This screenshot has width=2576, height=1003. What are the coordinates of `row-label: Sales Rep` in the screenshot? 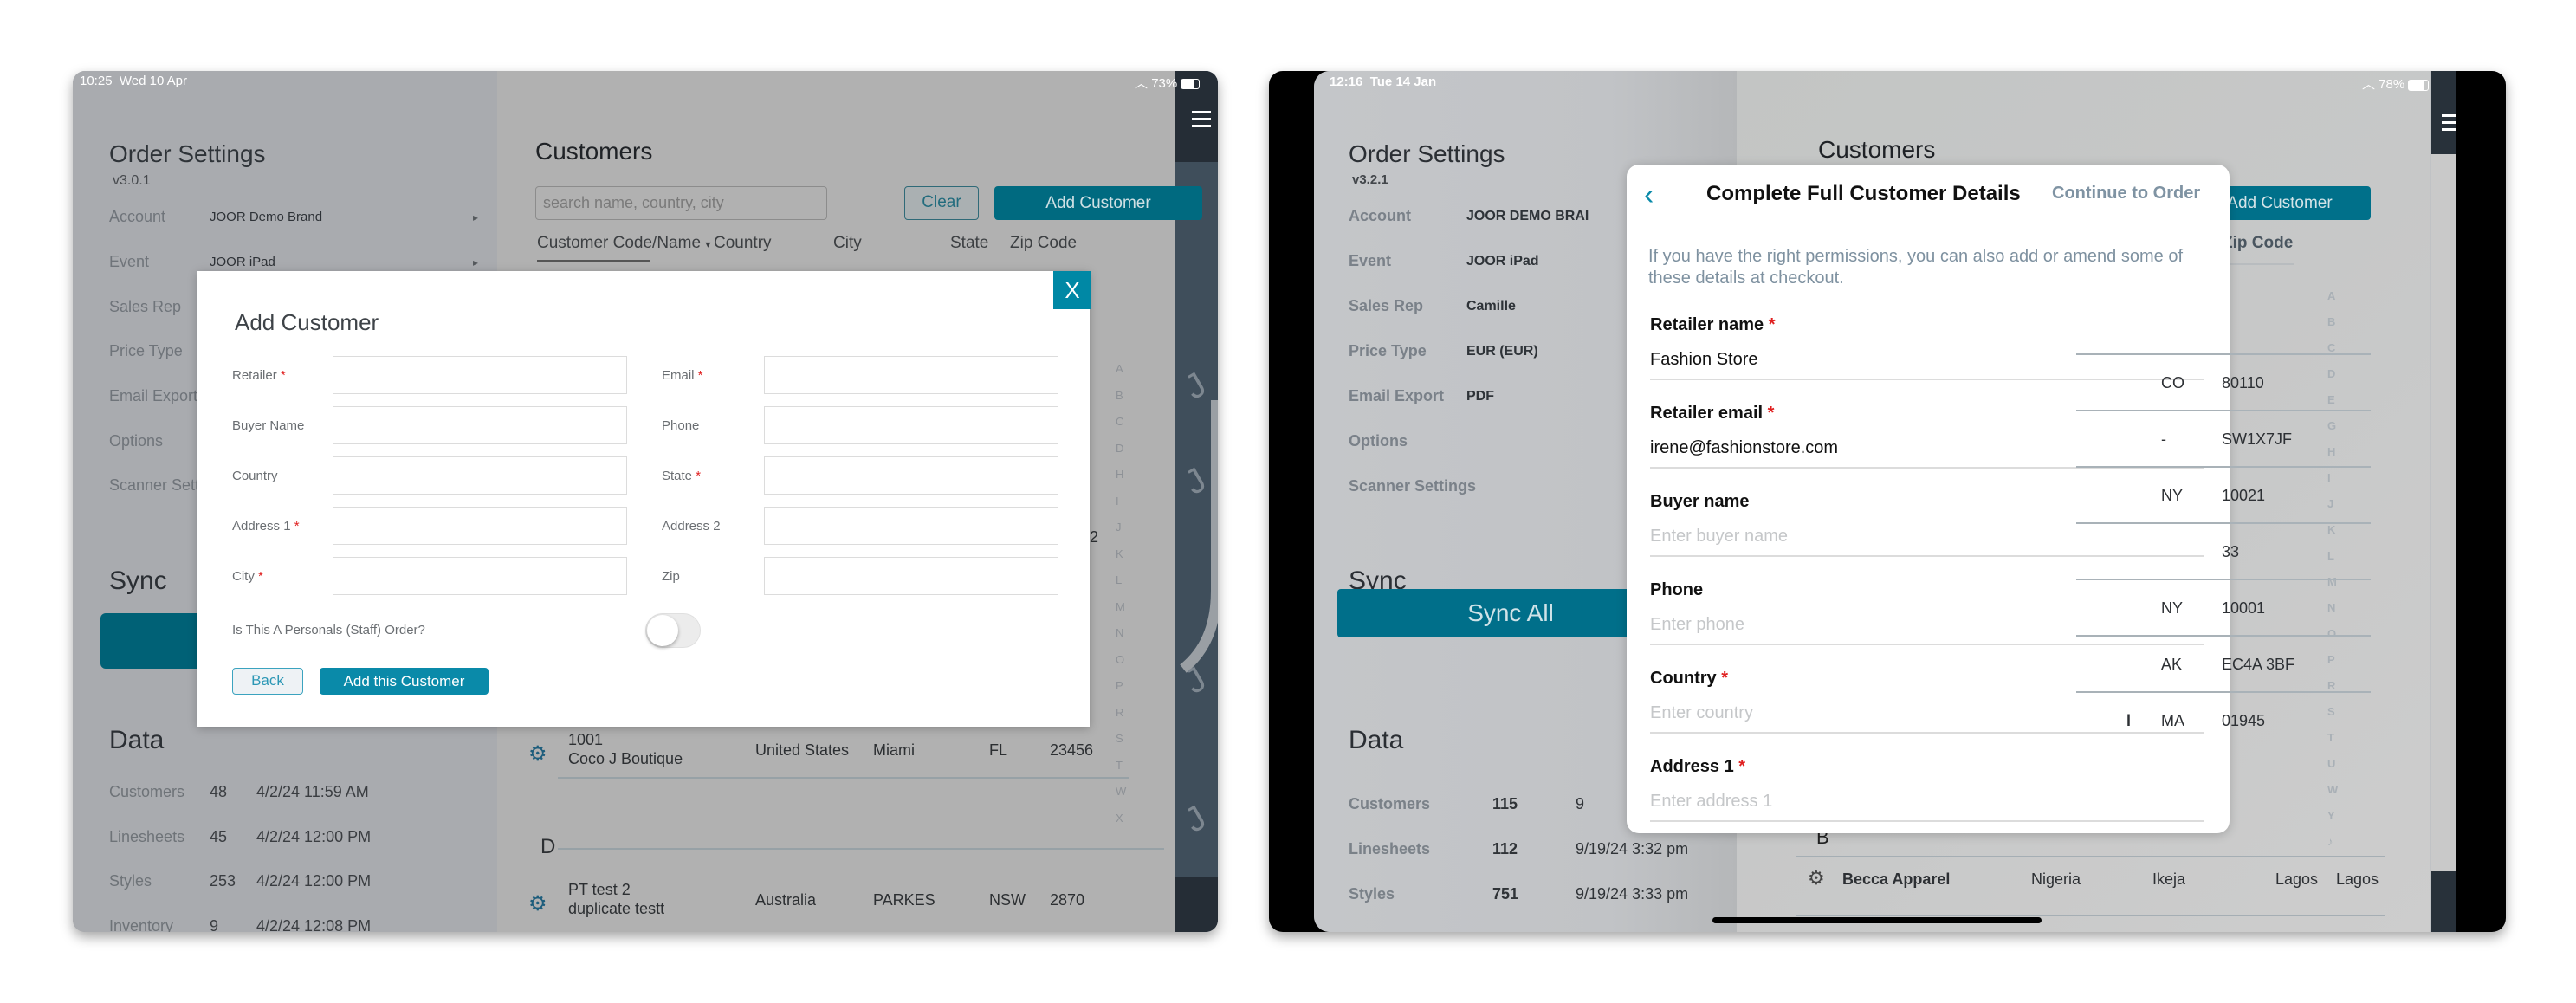 It's located at (1386, 305).